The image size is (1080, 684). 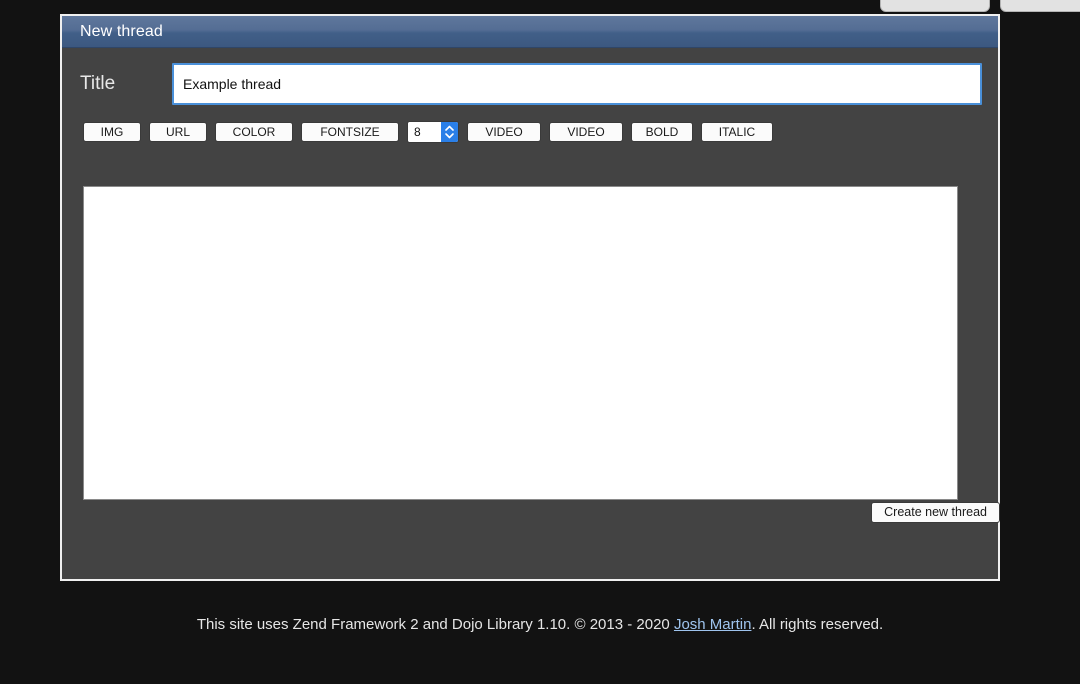 I want to click on title-row: Title, so click(x=530, y=76).